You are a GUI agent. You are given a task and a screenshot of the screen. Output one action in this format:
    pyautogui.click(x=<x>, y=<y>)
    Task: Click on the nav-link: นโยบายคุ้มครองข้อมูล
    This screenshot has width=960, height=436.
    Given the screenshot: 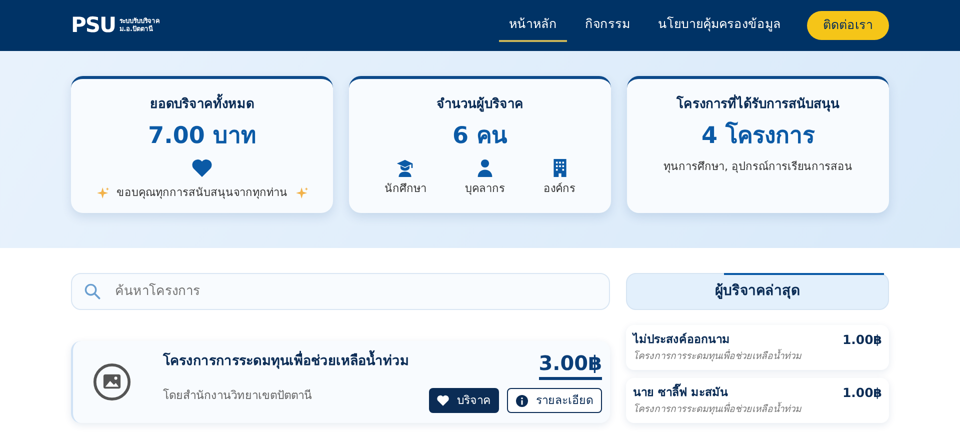 What is the action you would take?
    pyautogui.click(x=719, y=25)
    